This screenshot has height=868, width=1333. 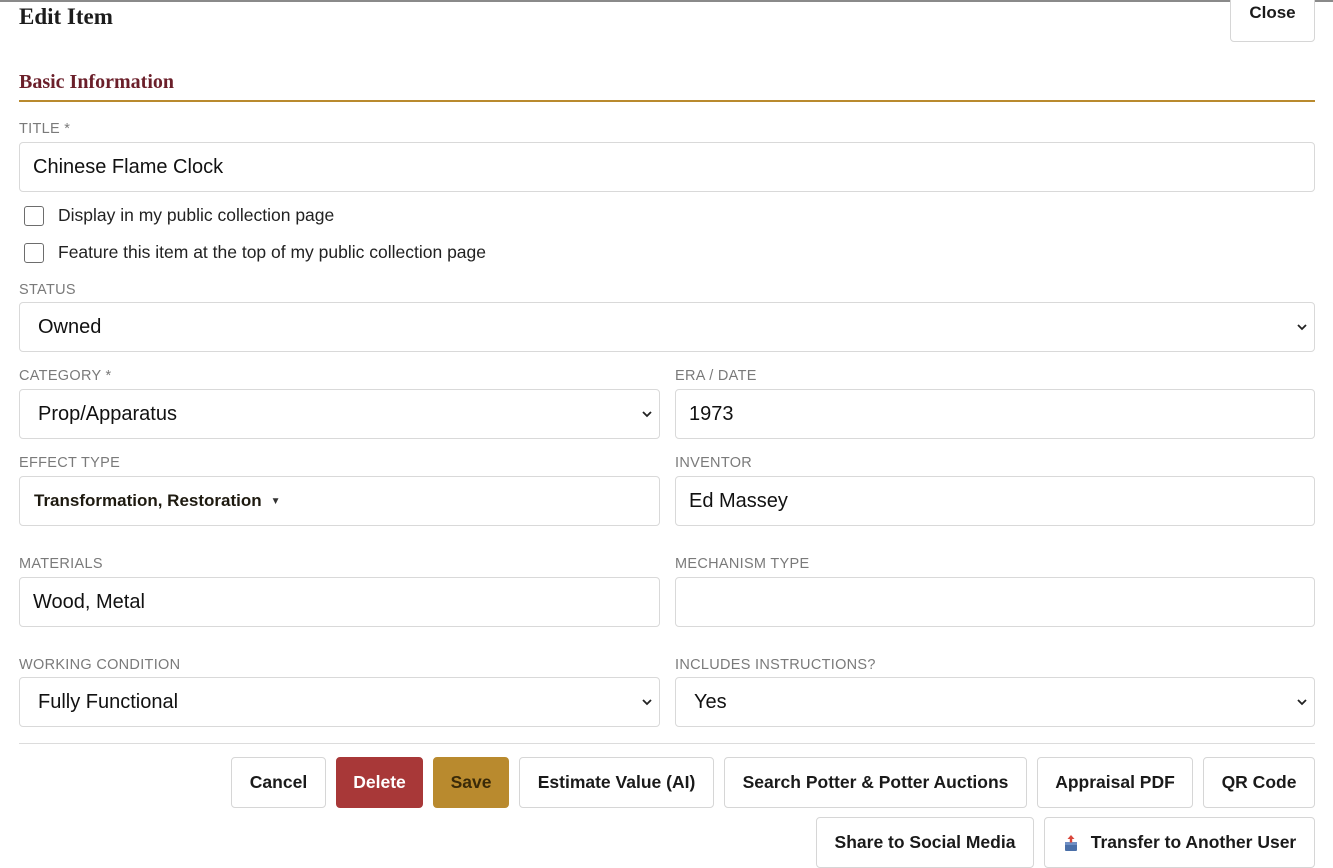 What do you see at coordinates (471, 782) in the screenshot?
I see `save-button: Save` at bounding box center [471, 782].